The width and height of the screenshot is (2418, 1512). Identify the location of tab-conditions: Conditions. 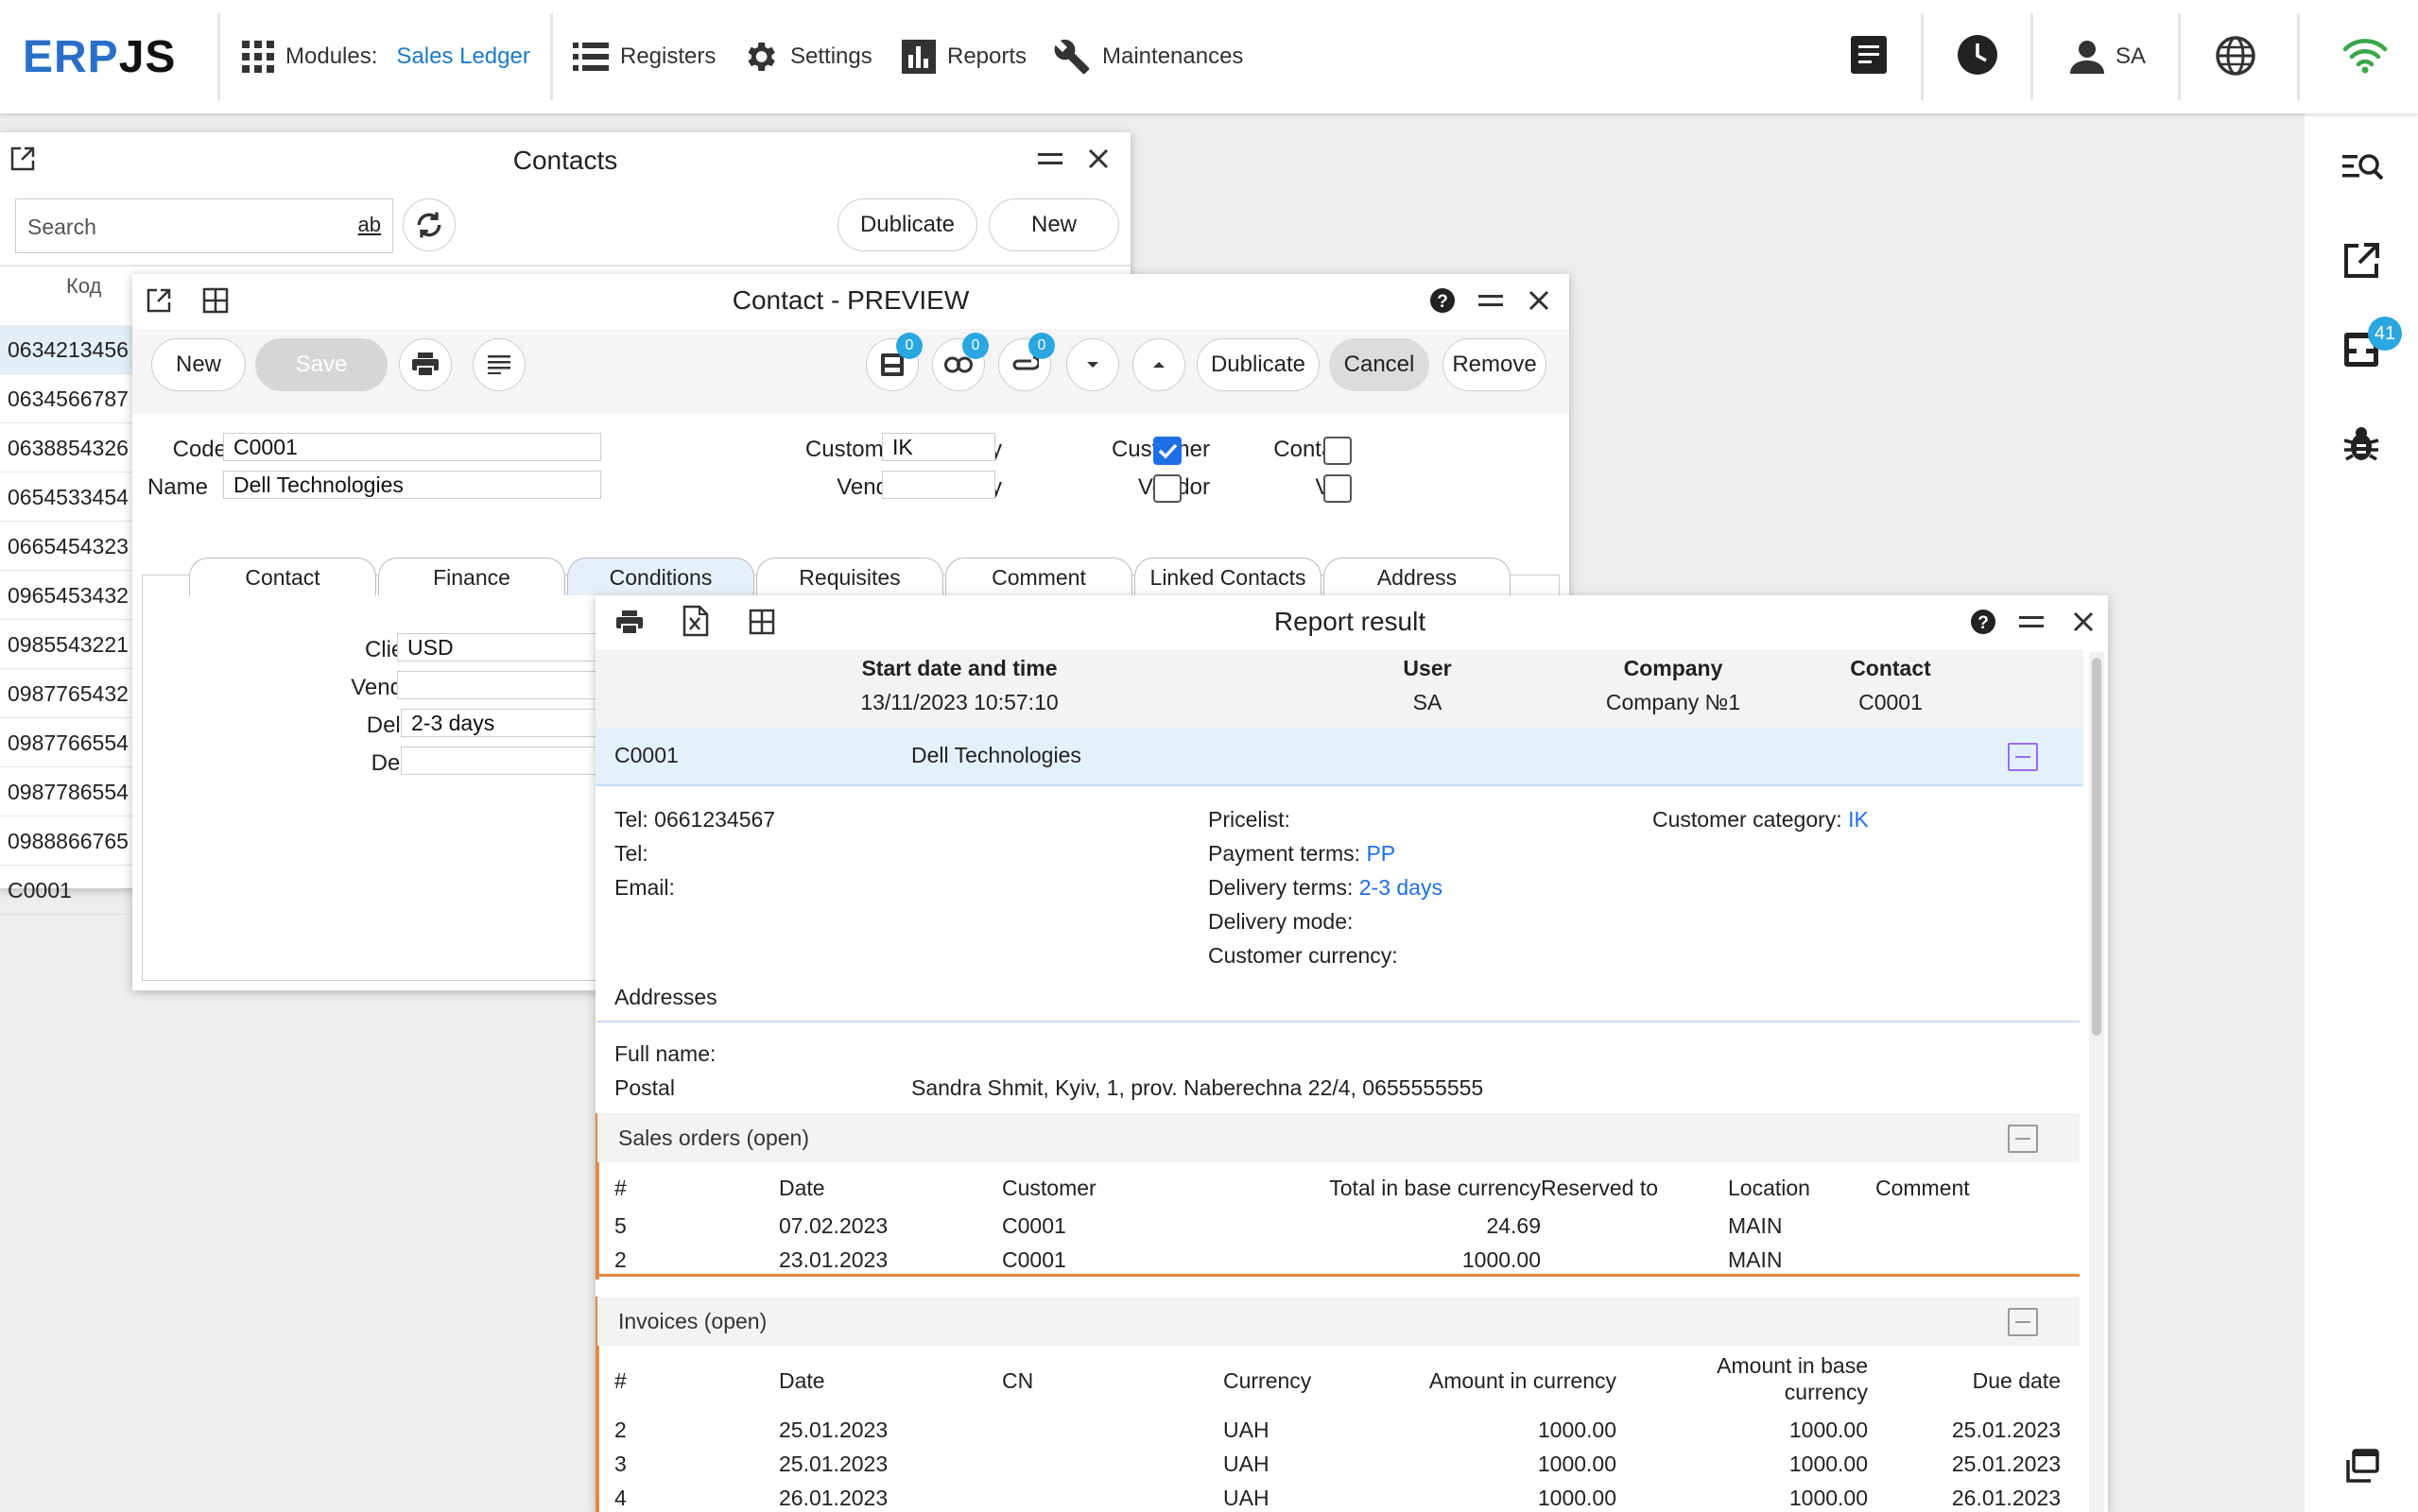
(661, 576).